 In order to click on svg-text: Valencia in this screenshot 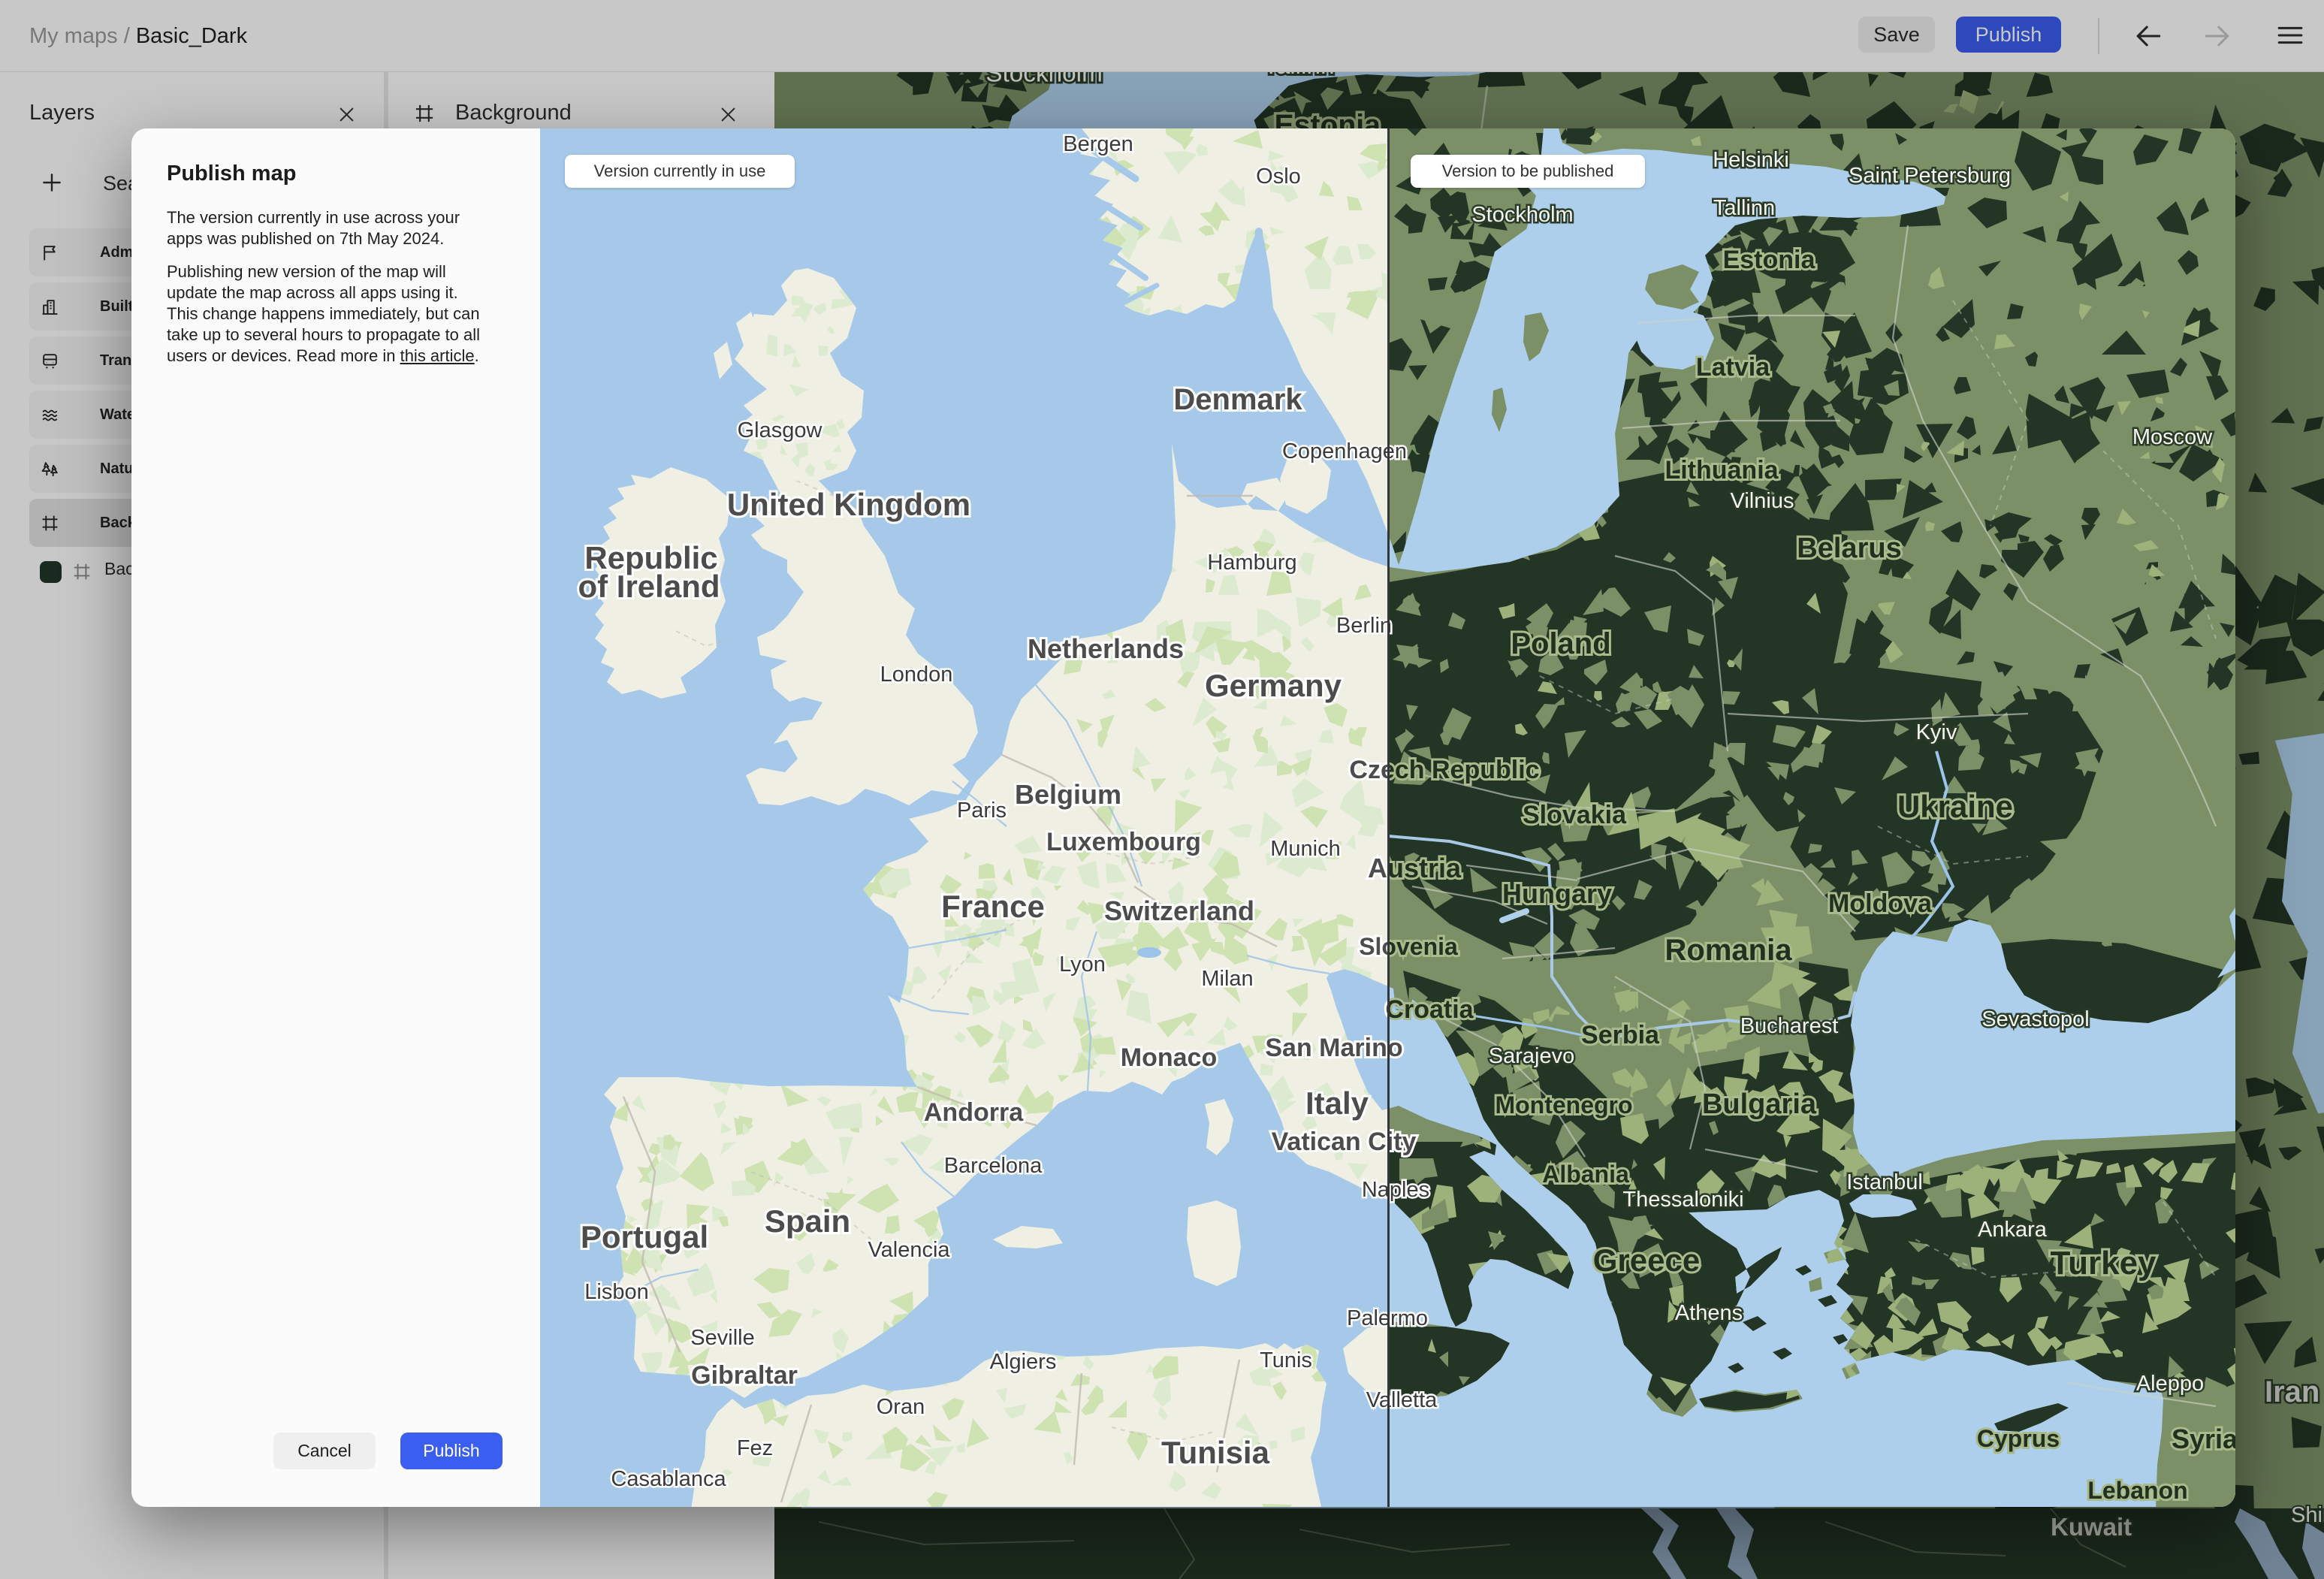, I will do `click(909, 1250)`.